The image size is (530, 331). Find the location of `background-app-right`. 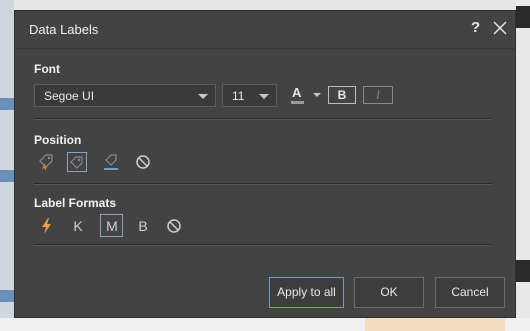

background-app-right is located at coordinates (523, 165).